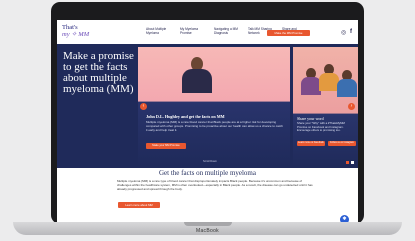 The height and width of the screenshot is (241, 415). I want to click on nav-promise-button: Make the MM Promise, so click(288, 33).